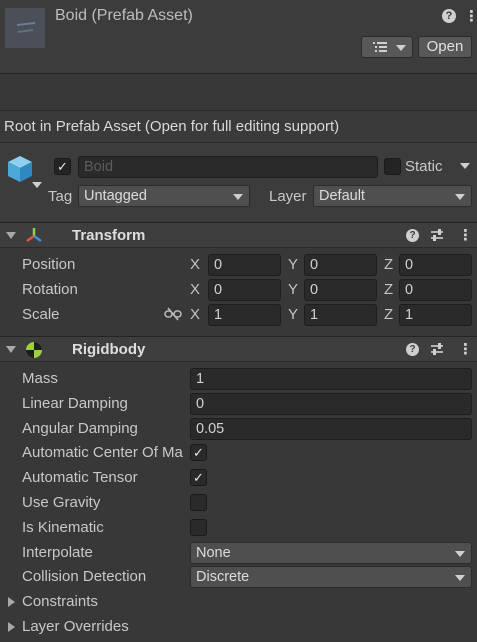 The width and height of the screenshot is (477, 642). What do you see at coordinates (109, 235) in the screenshot?
I see `transform-title: Transform` at bounding box center [109, 235].